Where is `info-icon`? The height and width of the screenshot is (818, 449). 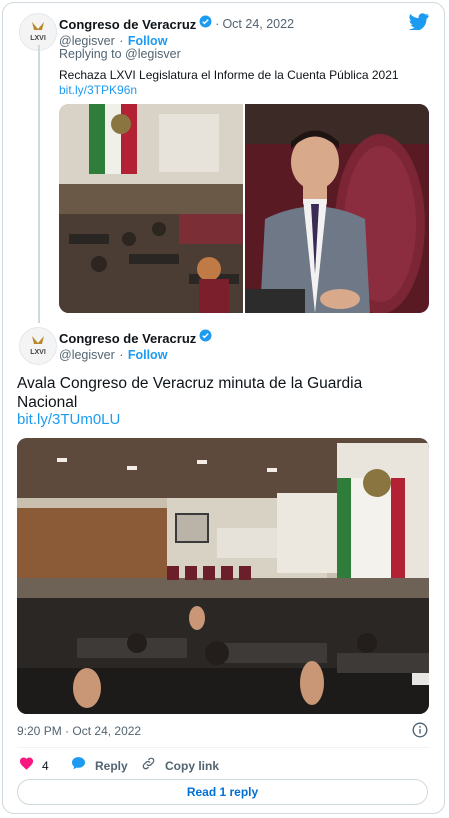
info-icon is located at coordinates (420, 732).